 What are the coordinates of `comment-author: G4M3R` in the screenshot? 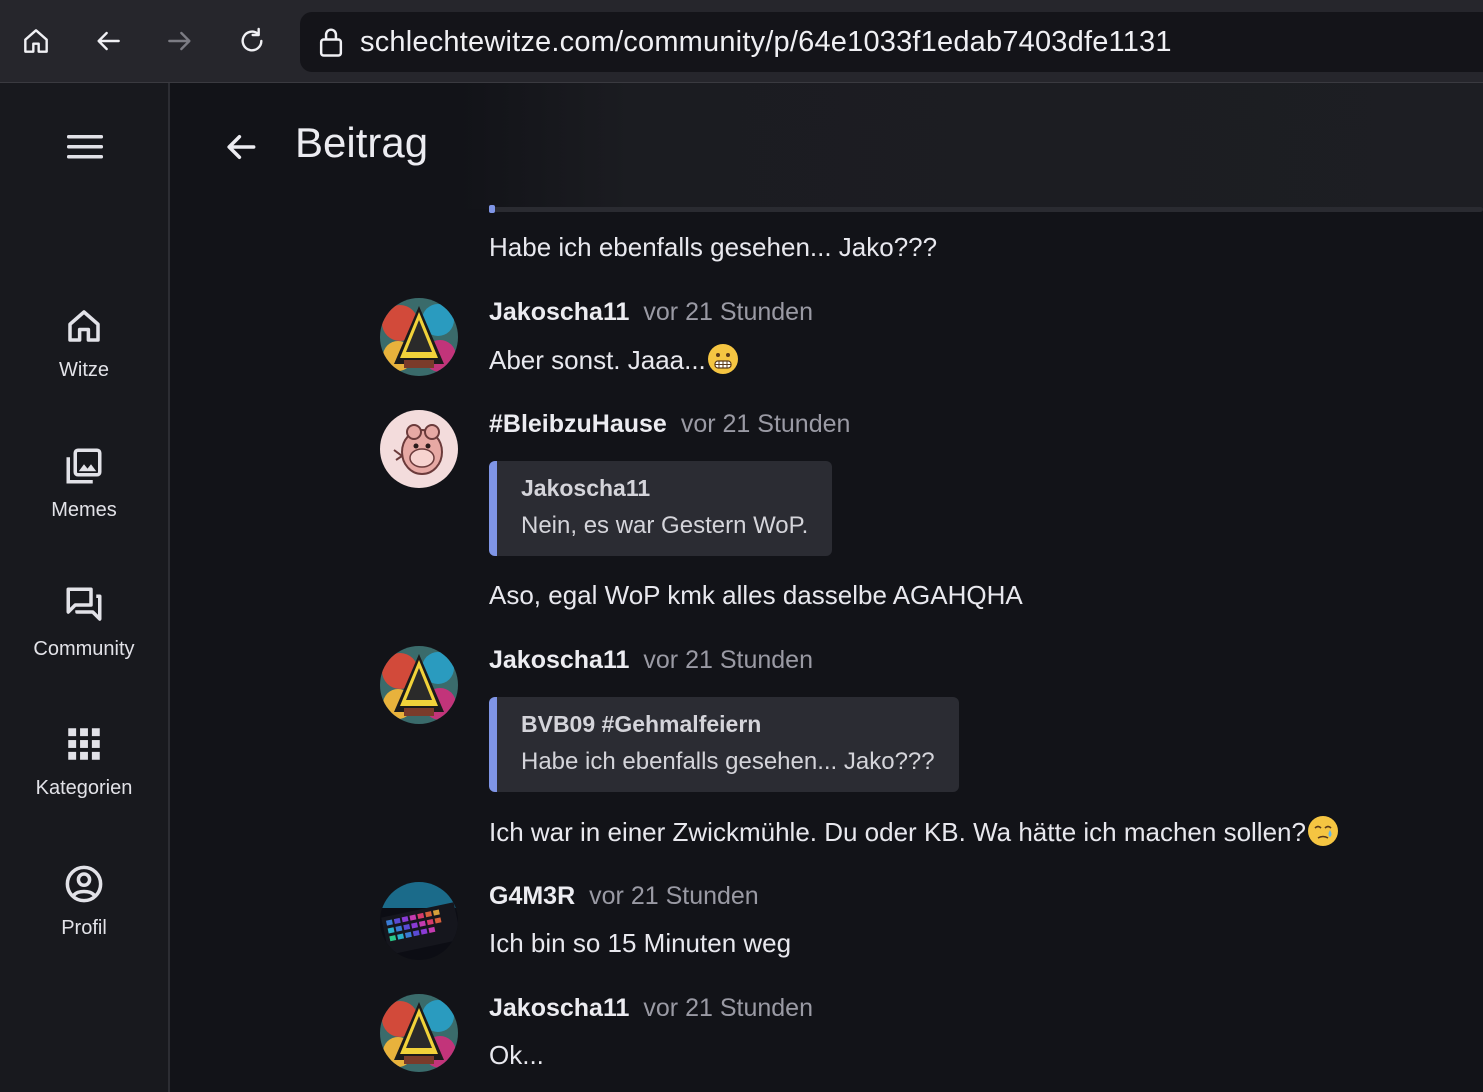 It's located at (532, 896).